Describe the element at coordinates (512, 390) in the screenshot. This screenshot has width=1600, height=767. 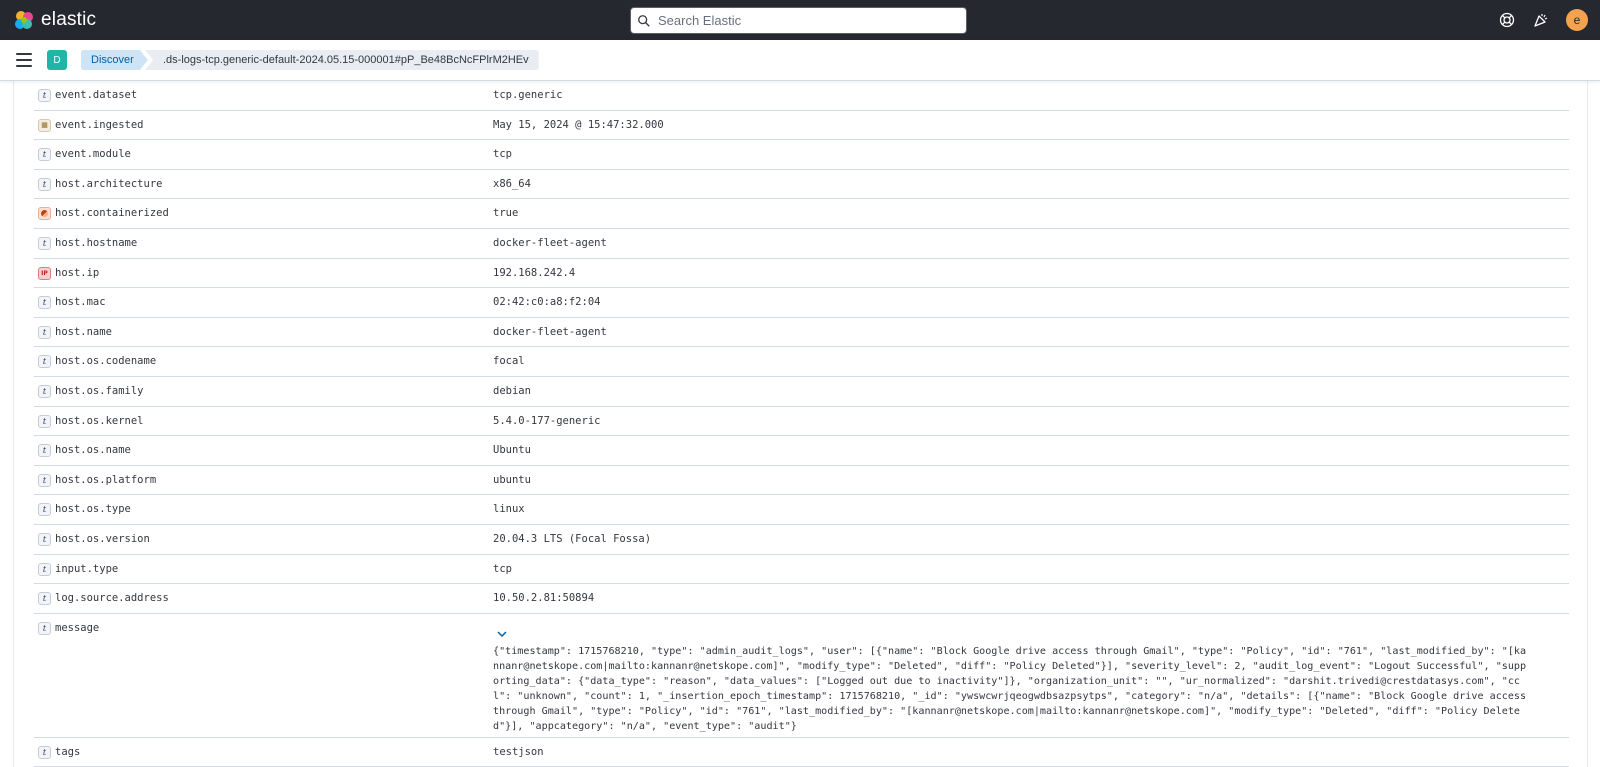
I see `field-value: debian` at that location.